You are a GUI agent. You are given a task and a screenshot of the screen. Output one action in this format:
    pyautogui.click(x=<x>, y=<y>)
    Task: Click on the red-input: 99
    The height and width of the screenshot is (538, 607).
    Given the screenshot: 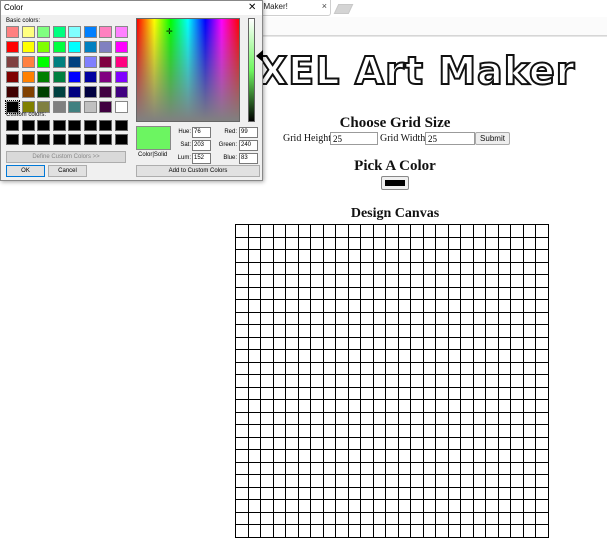 What is the action you would take?
    pyautogui.click(x=248, y=132)
    